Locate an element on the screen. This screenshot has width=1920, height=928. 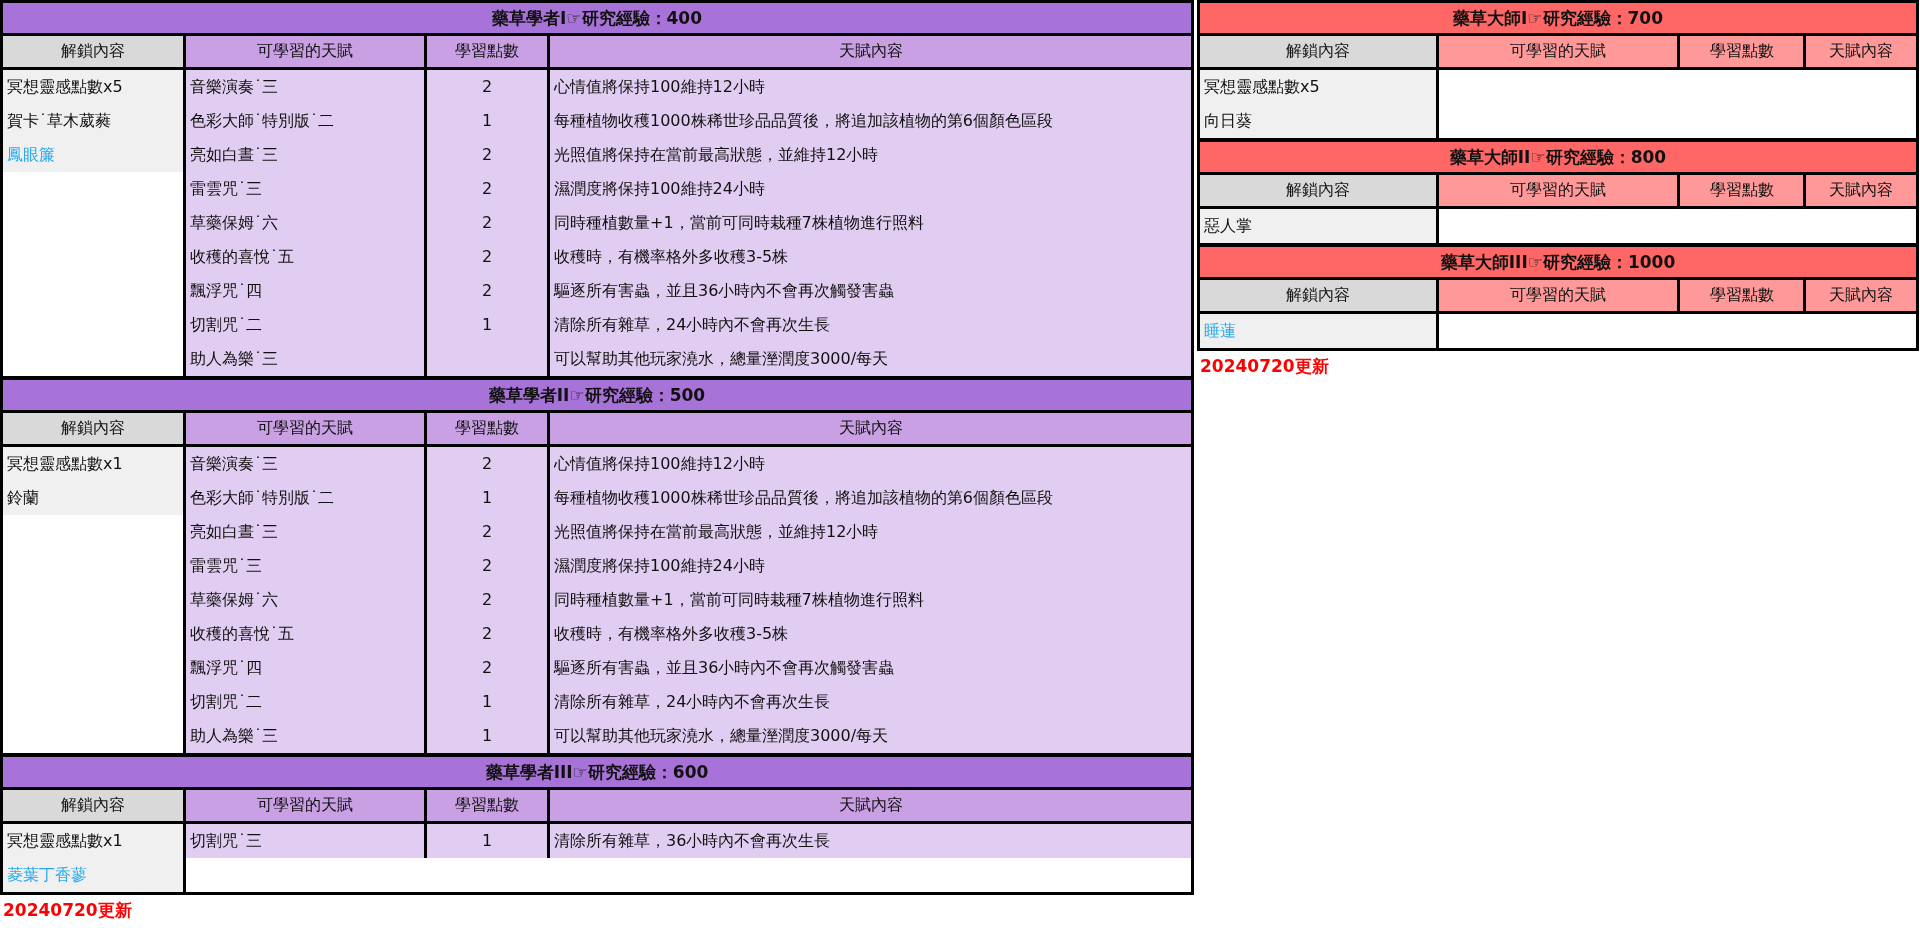
unlock-cell: 惡人掌 is located at coordinates (1318, 226).